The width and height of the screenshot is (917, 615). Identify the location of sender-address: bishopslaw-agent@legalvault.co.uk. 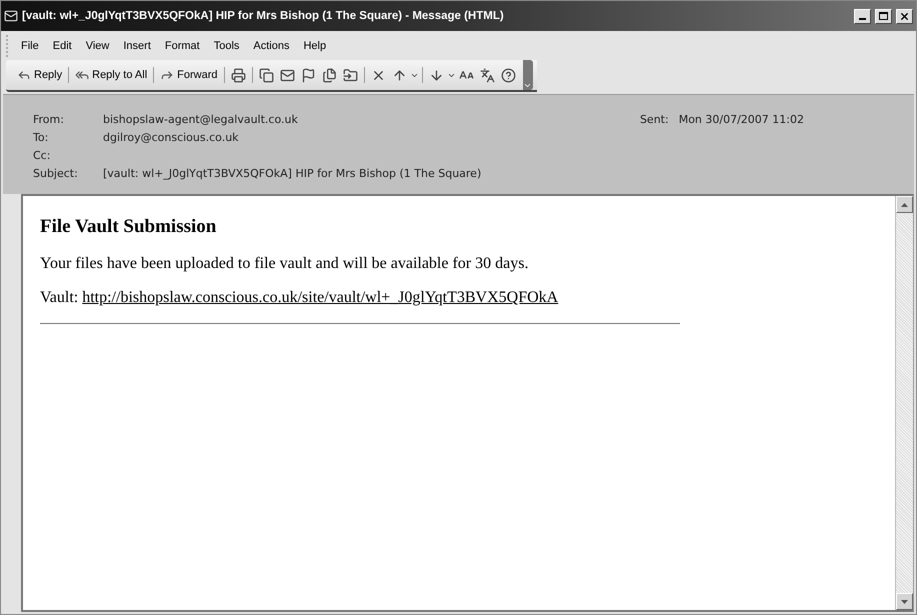
(200, 119).